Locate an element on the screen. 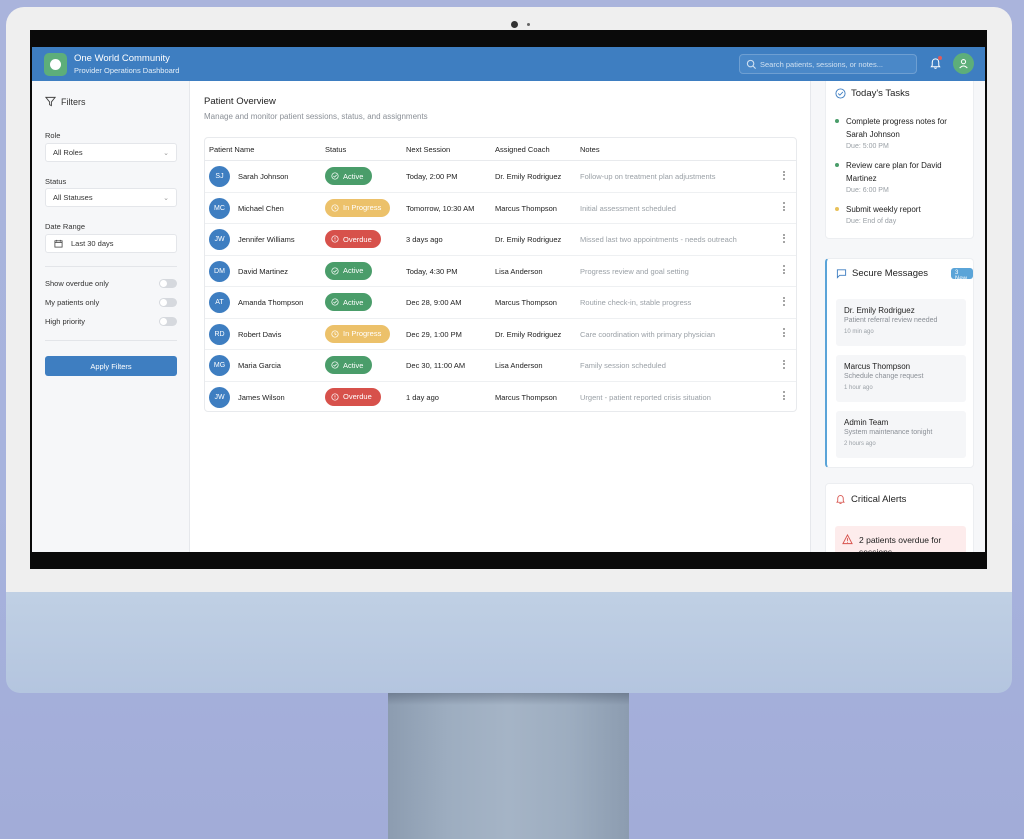  patient-name: David Martinez is located at coordinates (263, 271).